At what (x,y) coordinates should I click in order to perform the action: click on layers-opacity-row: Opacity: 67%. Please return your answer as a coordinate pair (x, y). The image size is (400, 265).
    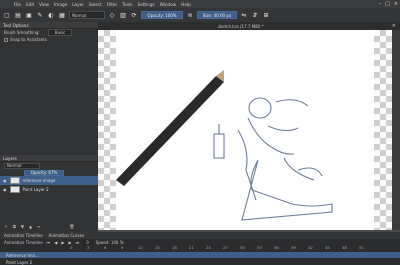
    Looking at the image, I should click on (49, 172).